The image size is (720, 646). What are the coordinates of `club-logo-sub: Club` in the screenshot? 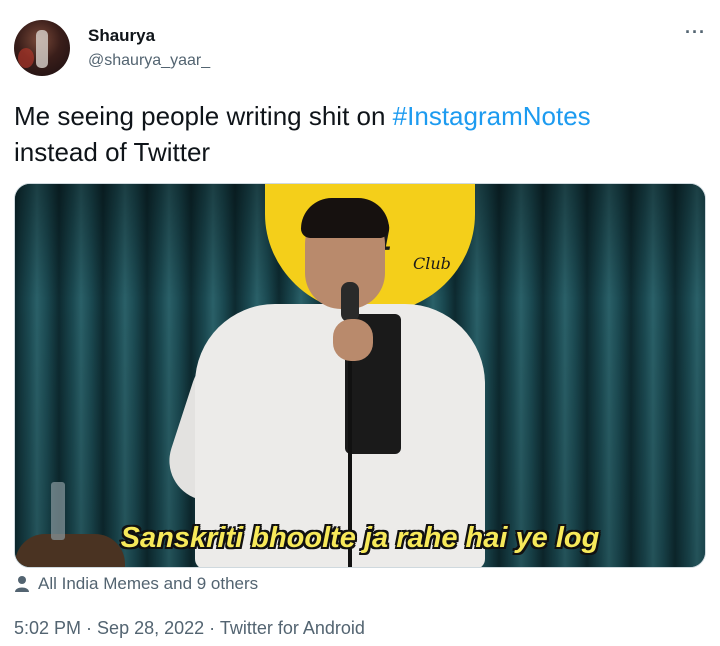 It's located at (432, 263).